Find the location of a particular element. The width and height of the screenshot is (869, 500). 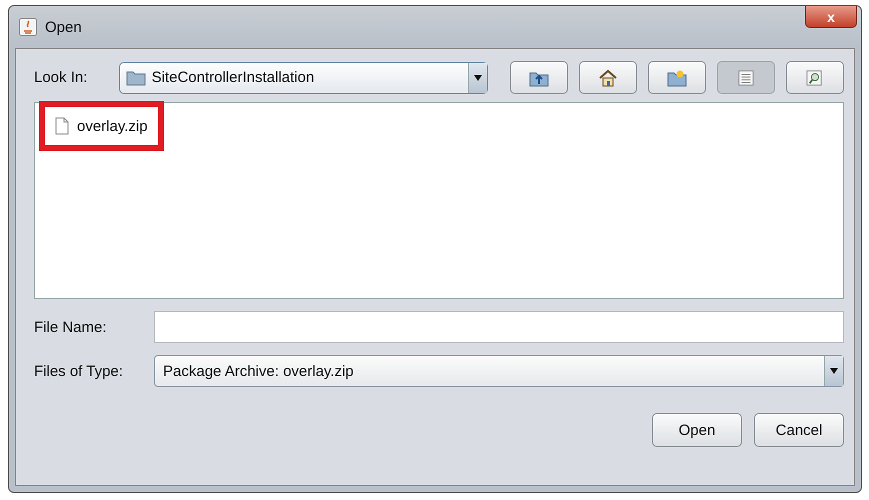

details-view-button is located at coordinates (815, 77).